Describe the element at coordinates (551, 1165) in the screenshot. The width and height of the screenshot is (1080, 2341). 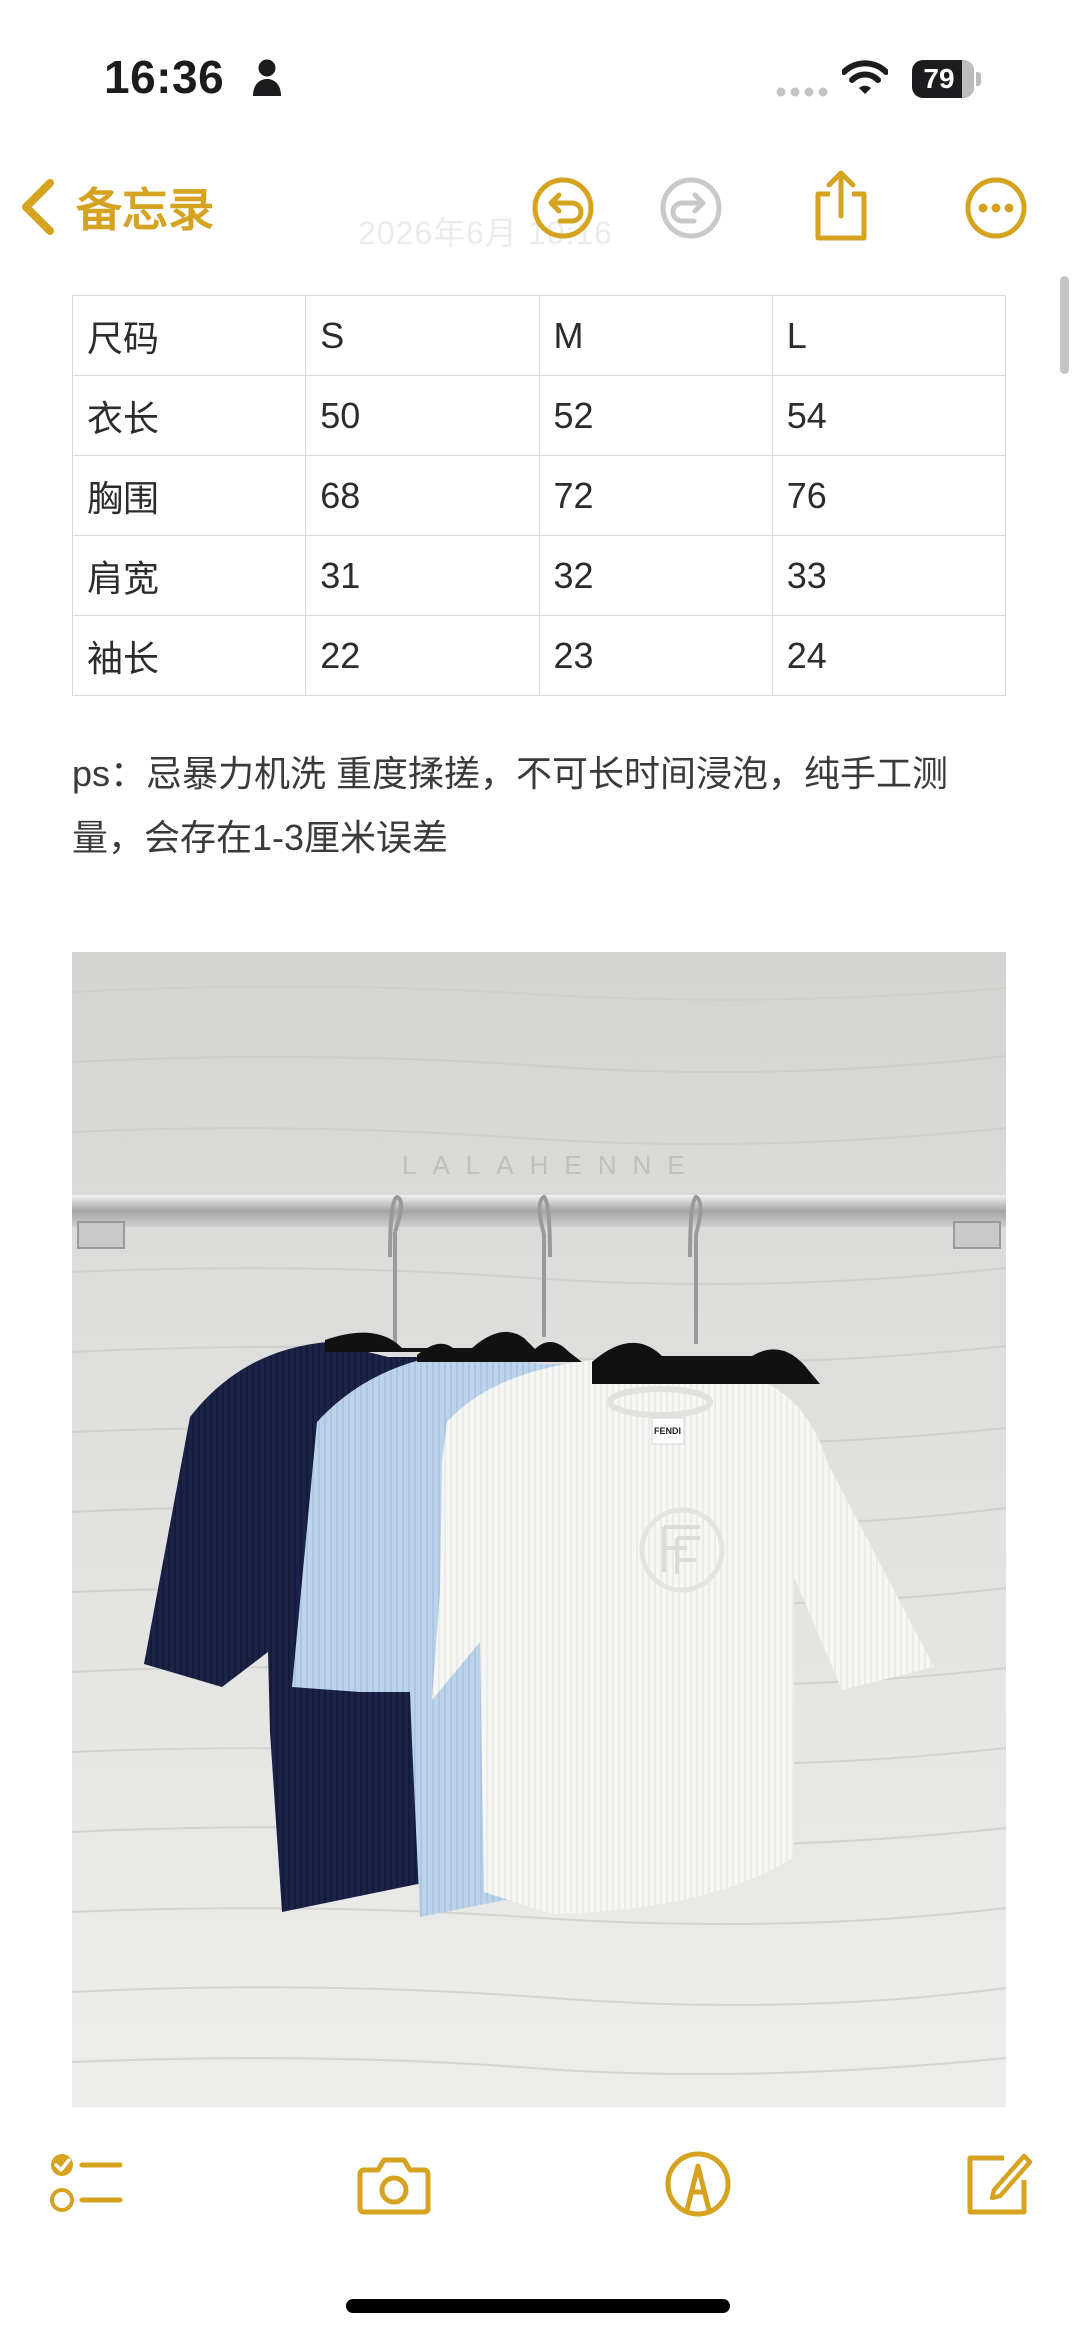
I see `watermark-text: LALAHENNE` at that location.